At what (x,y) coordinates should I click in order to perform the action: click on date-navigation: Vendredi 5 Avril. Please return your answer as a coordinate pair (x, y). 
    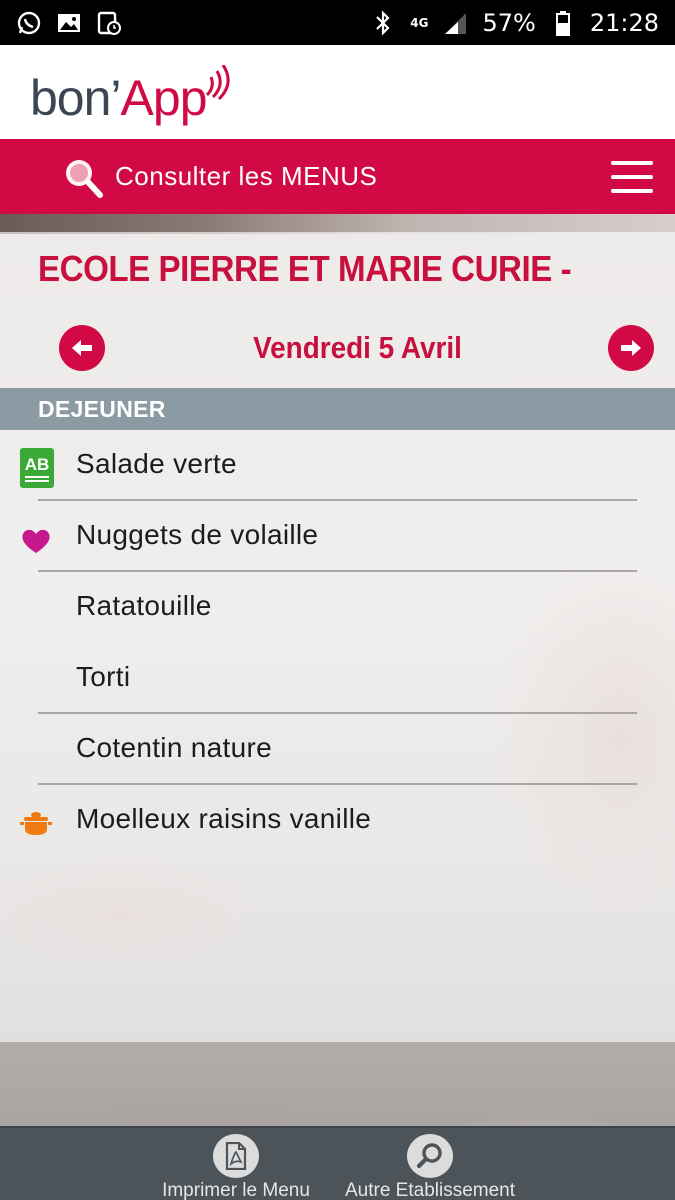
    Looking at the image, I should click on (337, 348).